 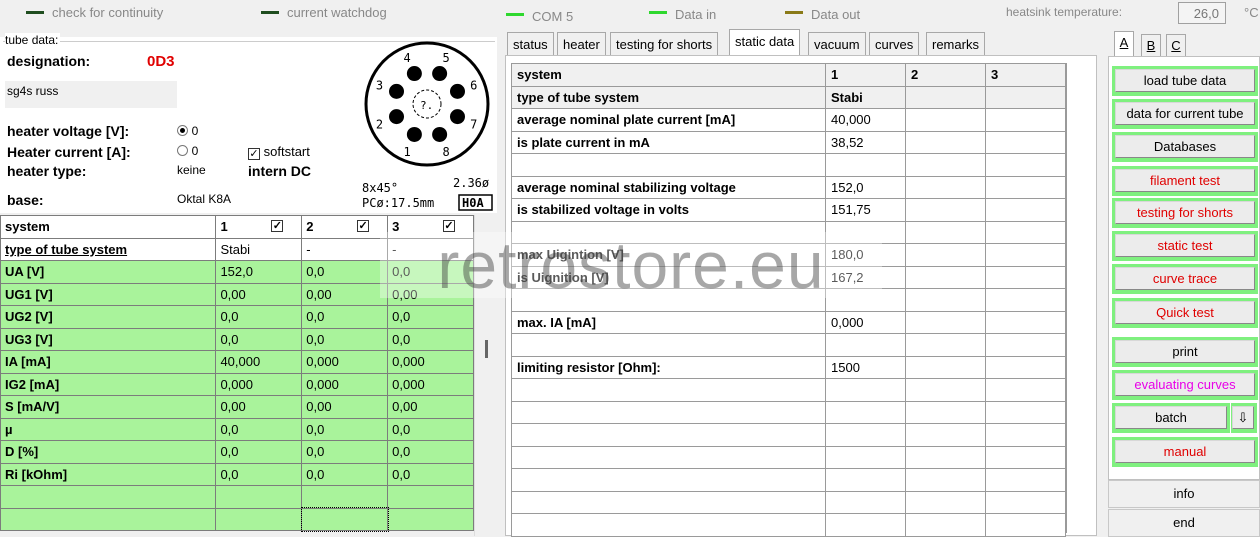 What do you see at coordinates (955, 43) in the screenshot?
I see `tab-remarks: remarks` at bounding box center [955, 43].